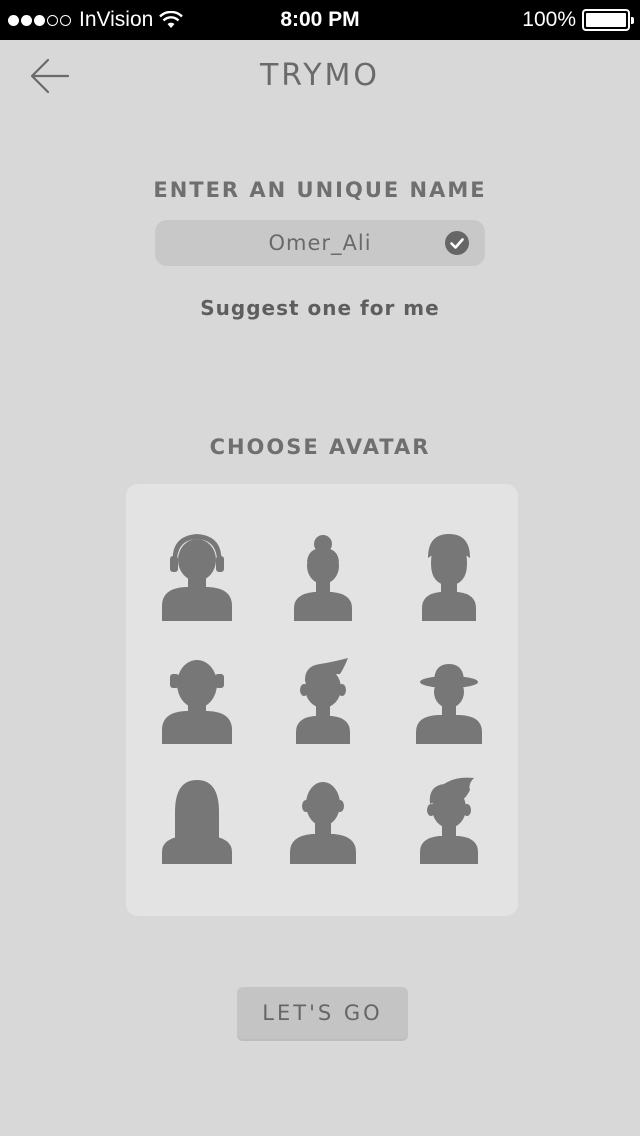  What do you see at coordinates (320, 75) in the screenshot?
I see `page-title: TRYMO` at bounding box center [320, 75].